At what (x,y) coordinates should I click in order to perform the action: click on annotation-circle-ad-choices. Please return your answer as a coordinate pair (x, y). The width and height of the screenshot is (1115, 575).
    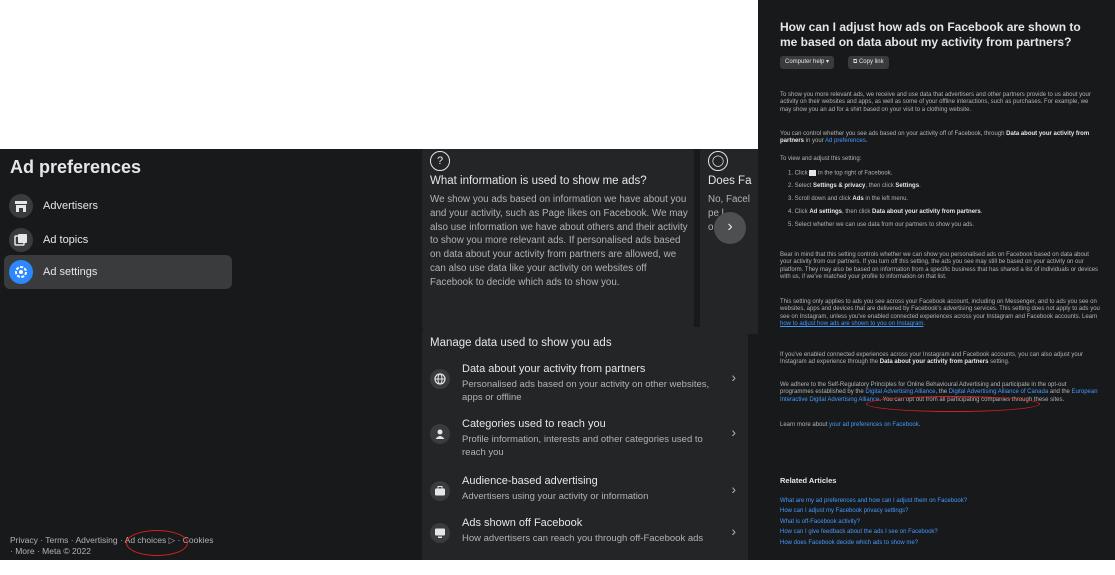
    Looking at the image, I should click on (157, 543).